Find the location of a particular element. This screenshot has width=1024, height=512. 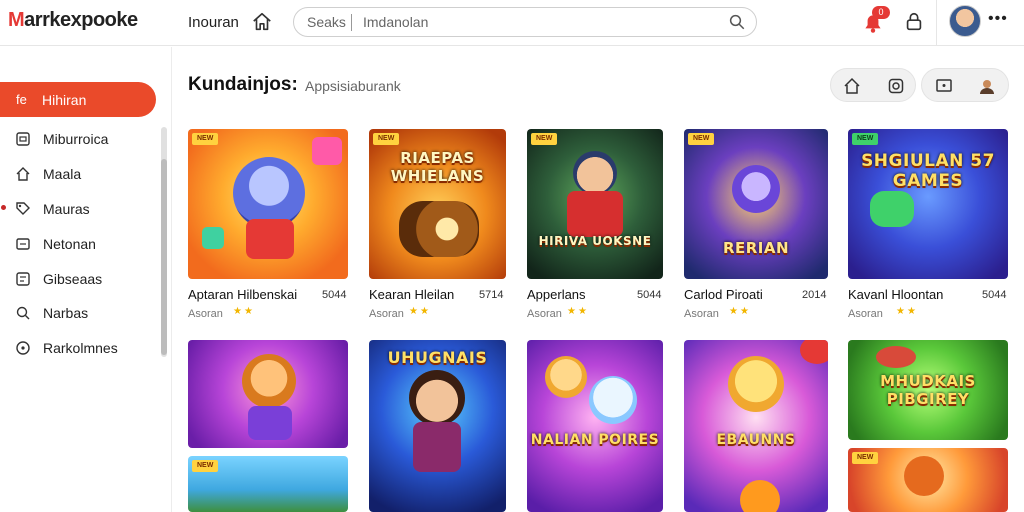

sidebar-item-5: Gibseaas is located at coordinates (80, 280).